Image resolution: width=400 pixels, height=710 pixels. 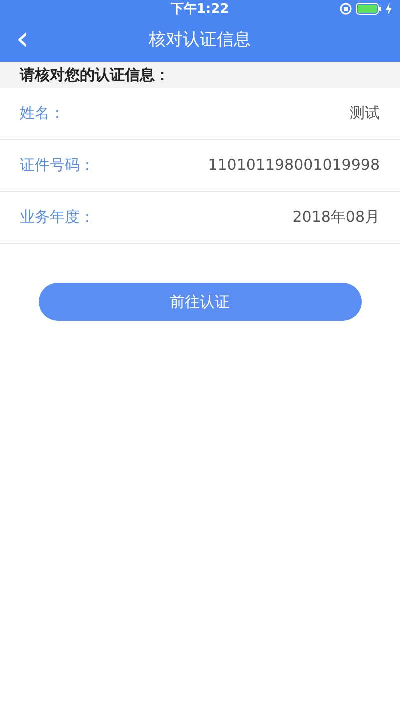 I want to click on section-header: 请核对您的认证信息：, so click(x=95, y=75).